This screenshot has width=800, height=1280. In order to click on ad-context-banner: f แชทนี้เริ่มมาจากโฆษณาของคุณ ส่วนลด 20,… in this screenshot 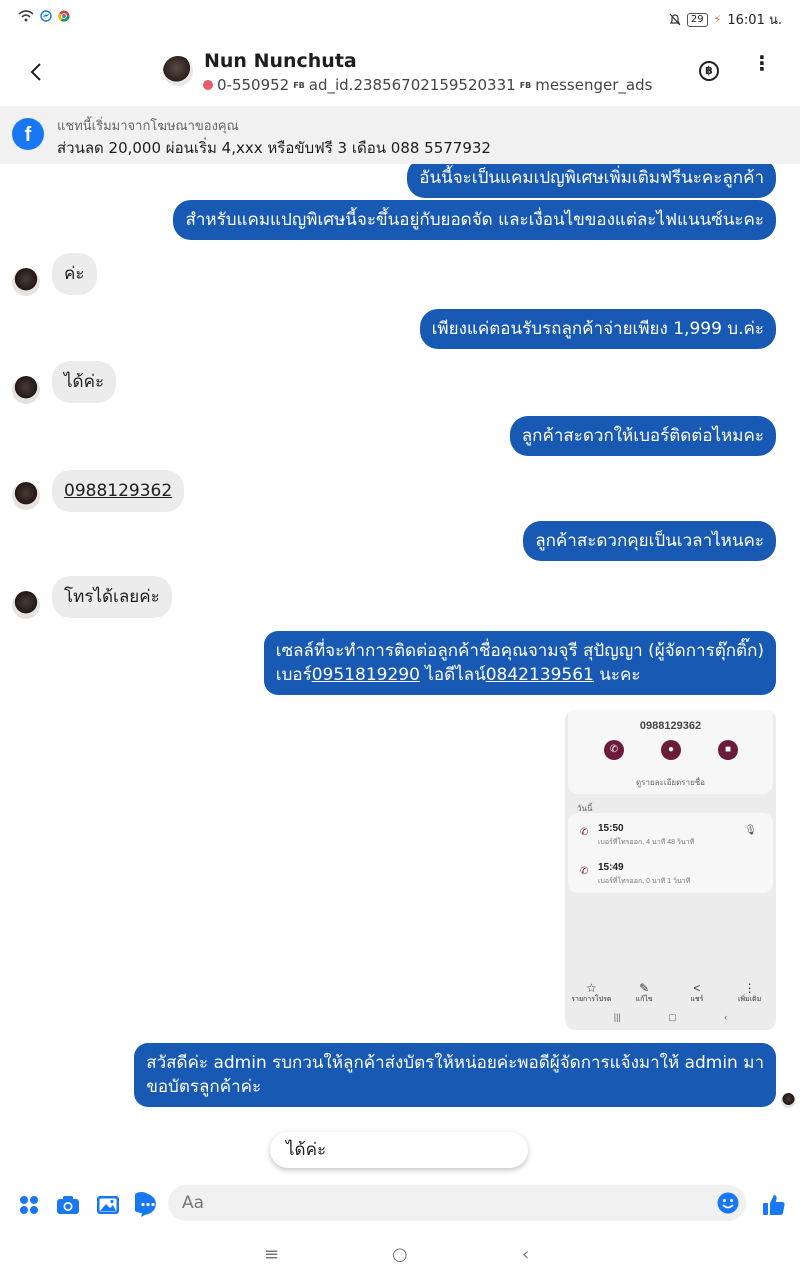, I will do `click(400, 135)`.